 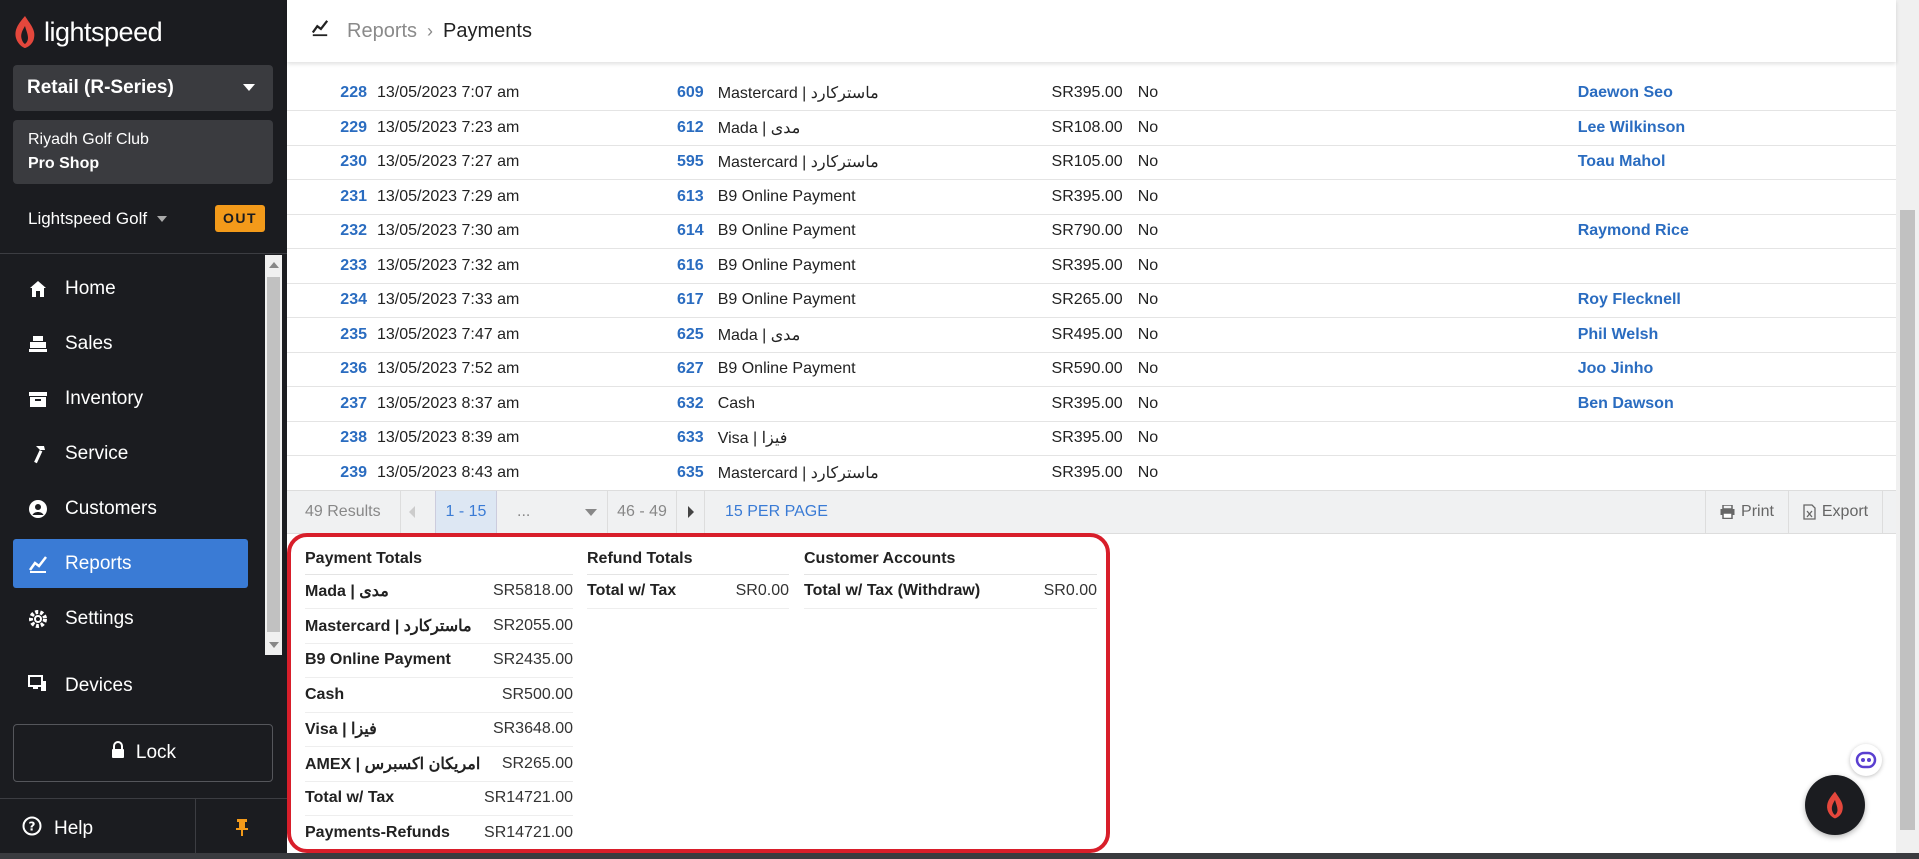 I want to click on payment-id-link: 233, so click(x=332, y=266).